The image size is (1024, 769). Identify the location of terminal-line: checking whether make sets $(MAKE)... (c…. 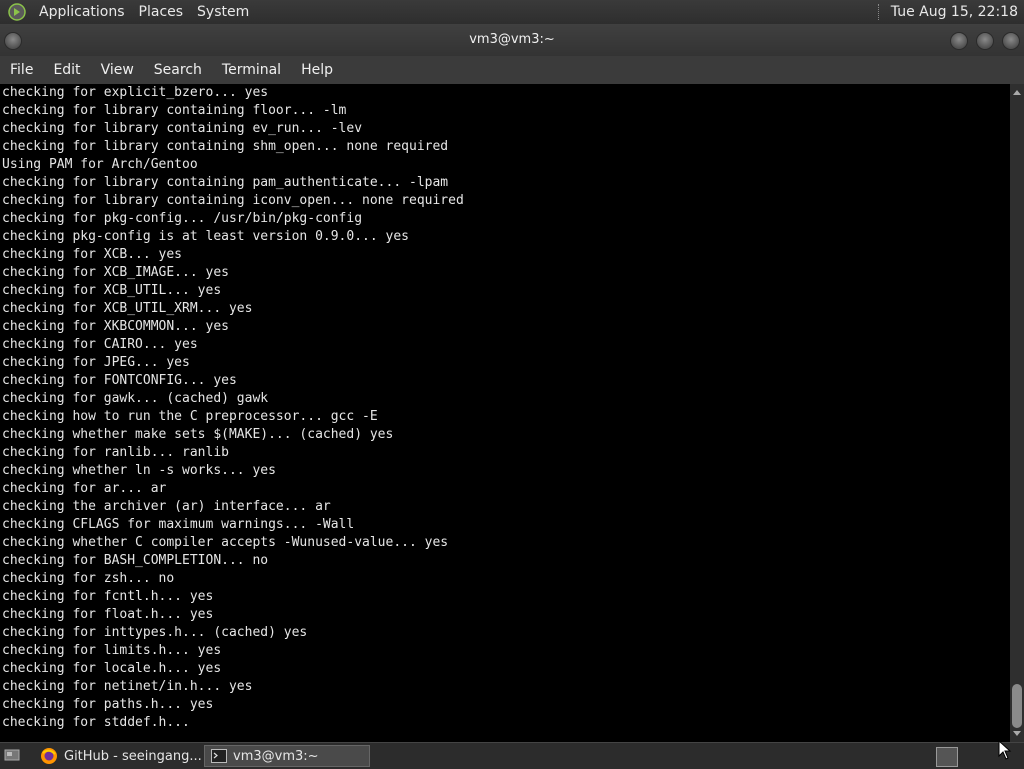
(198, 434).